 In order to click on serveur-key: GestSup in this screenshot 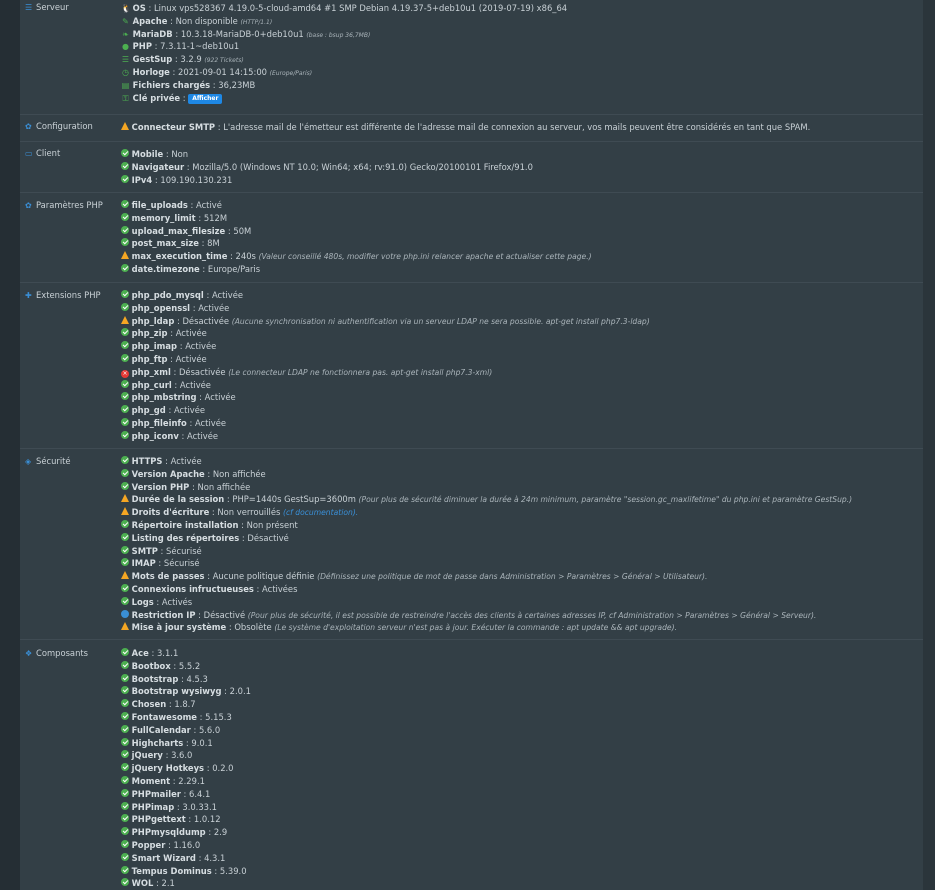, I will do `click(152, 59)`.